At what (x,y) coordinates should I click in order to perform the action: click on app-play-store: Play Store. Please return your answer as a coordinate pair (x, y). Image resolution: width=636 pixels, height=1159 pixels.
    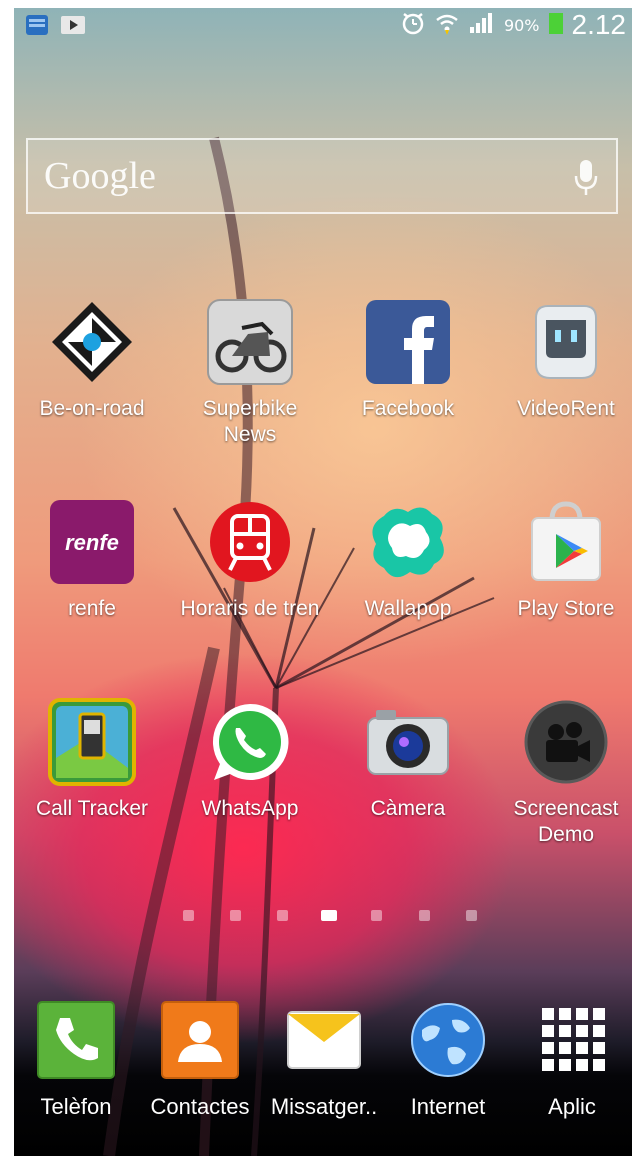
    Looking at the image, I should click on (564, 560).